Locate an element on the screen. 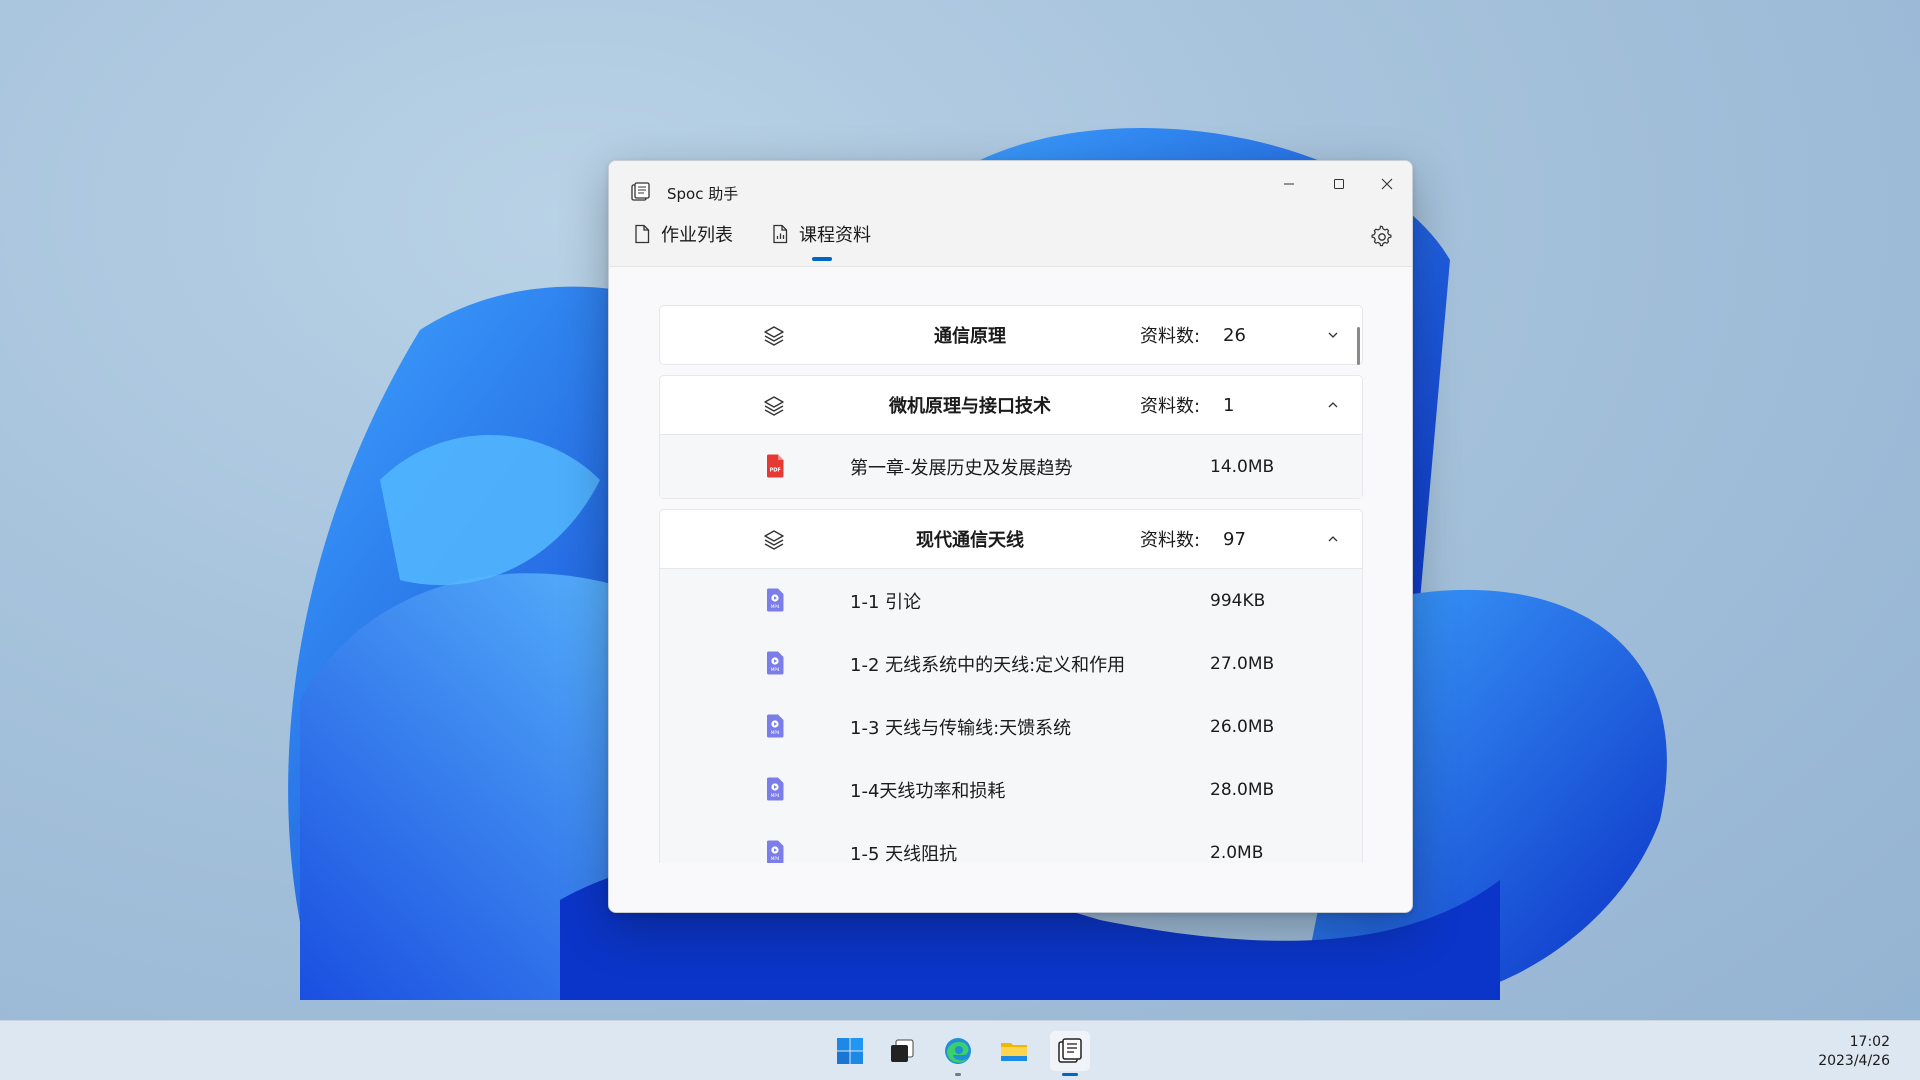  minimize-button is located at coordinates (1289, 184).